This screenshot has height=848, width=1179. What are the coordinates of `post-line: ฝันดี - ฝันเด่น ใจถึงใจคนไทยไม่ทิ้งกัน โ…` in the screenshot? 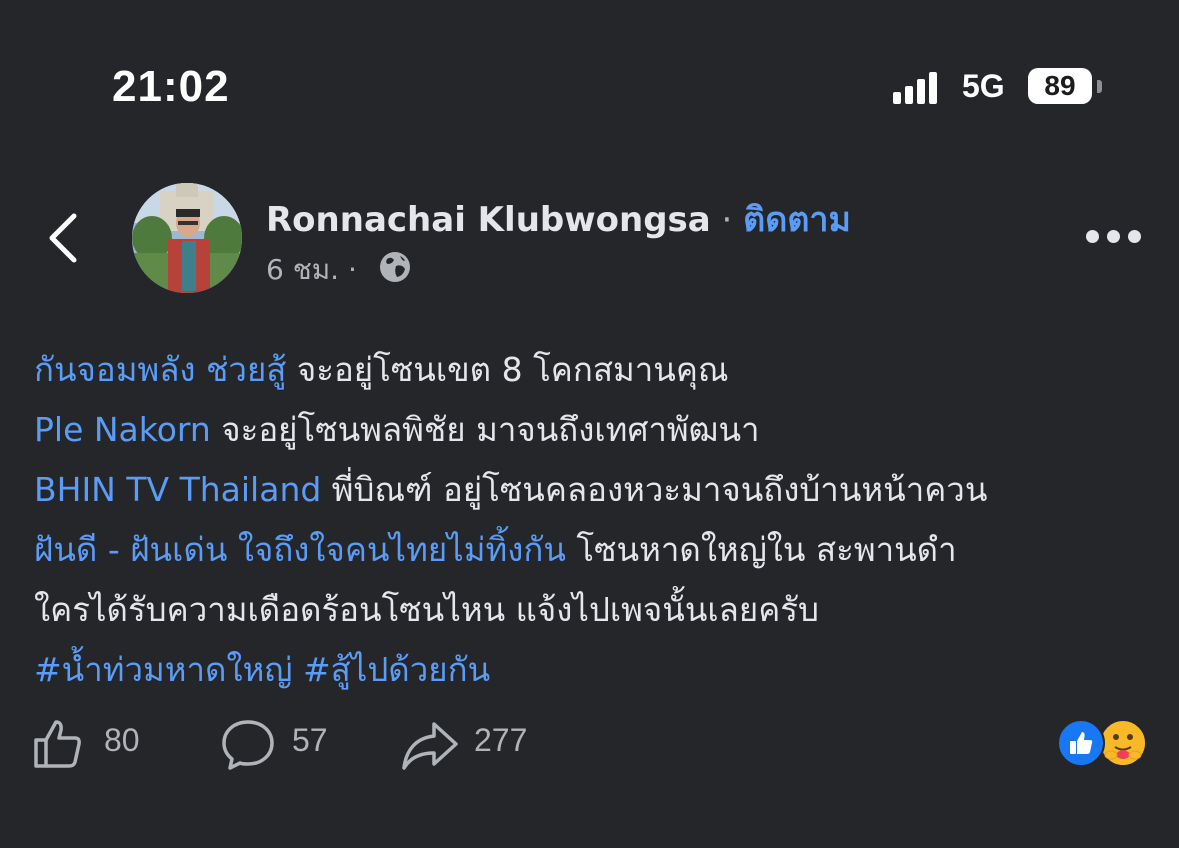 It's located at (599, 550).